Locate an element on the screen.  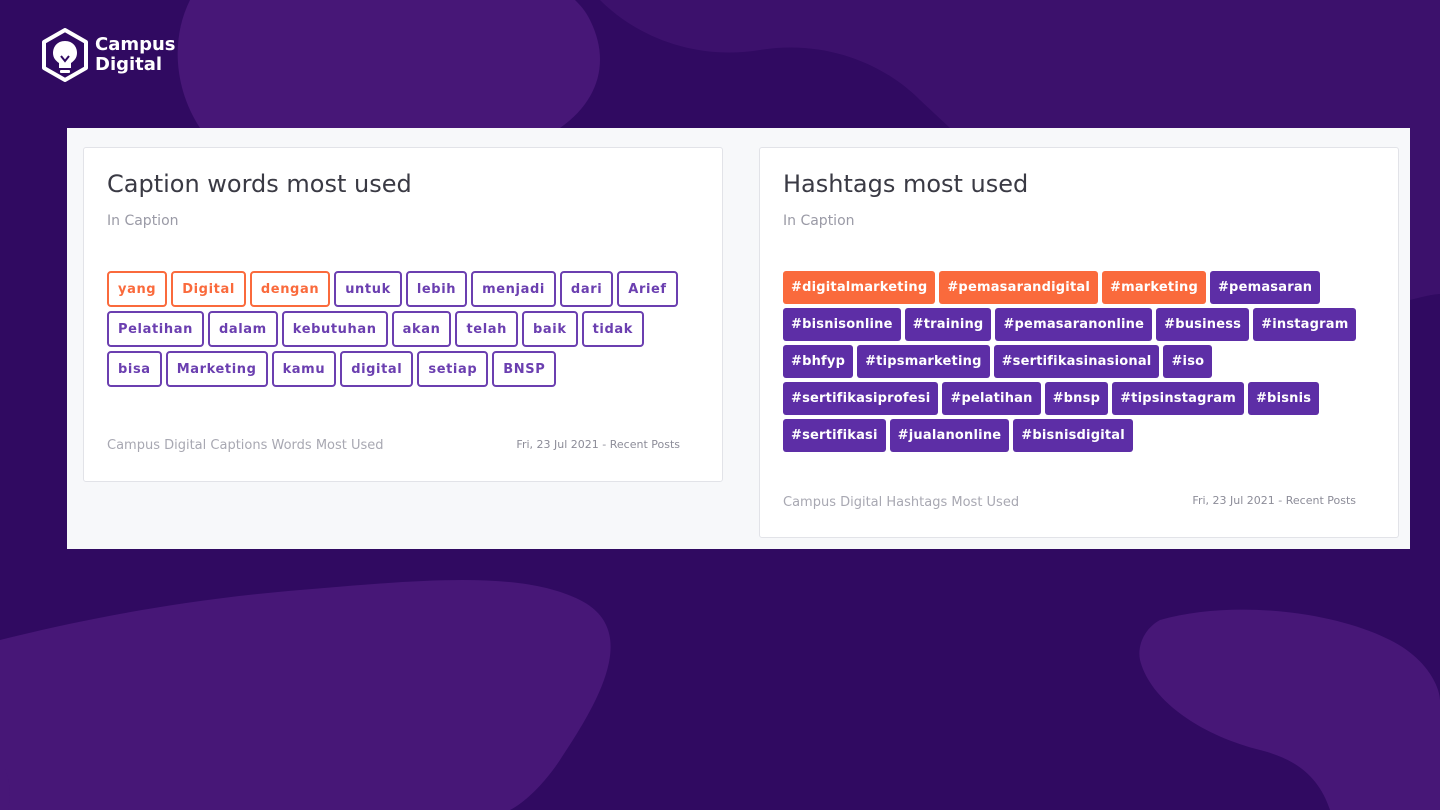
hashtag-tag: #tipsmarketing is located at coordinates (923, 361).